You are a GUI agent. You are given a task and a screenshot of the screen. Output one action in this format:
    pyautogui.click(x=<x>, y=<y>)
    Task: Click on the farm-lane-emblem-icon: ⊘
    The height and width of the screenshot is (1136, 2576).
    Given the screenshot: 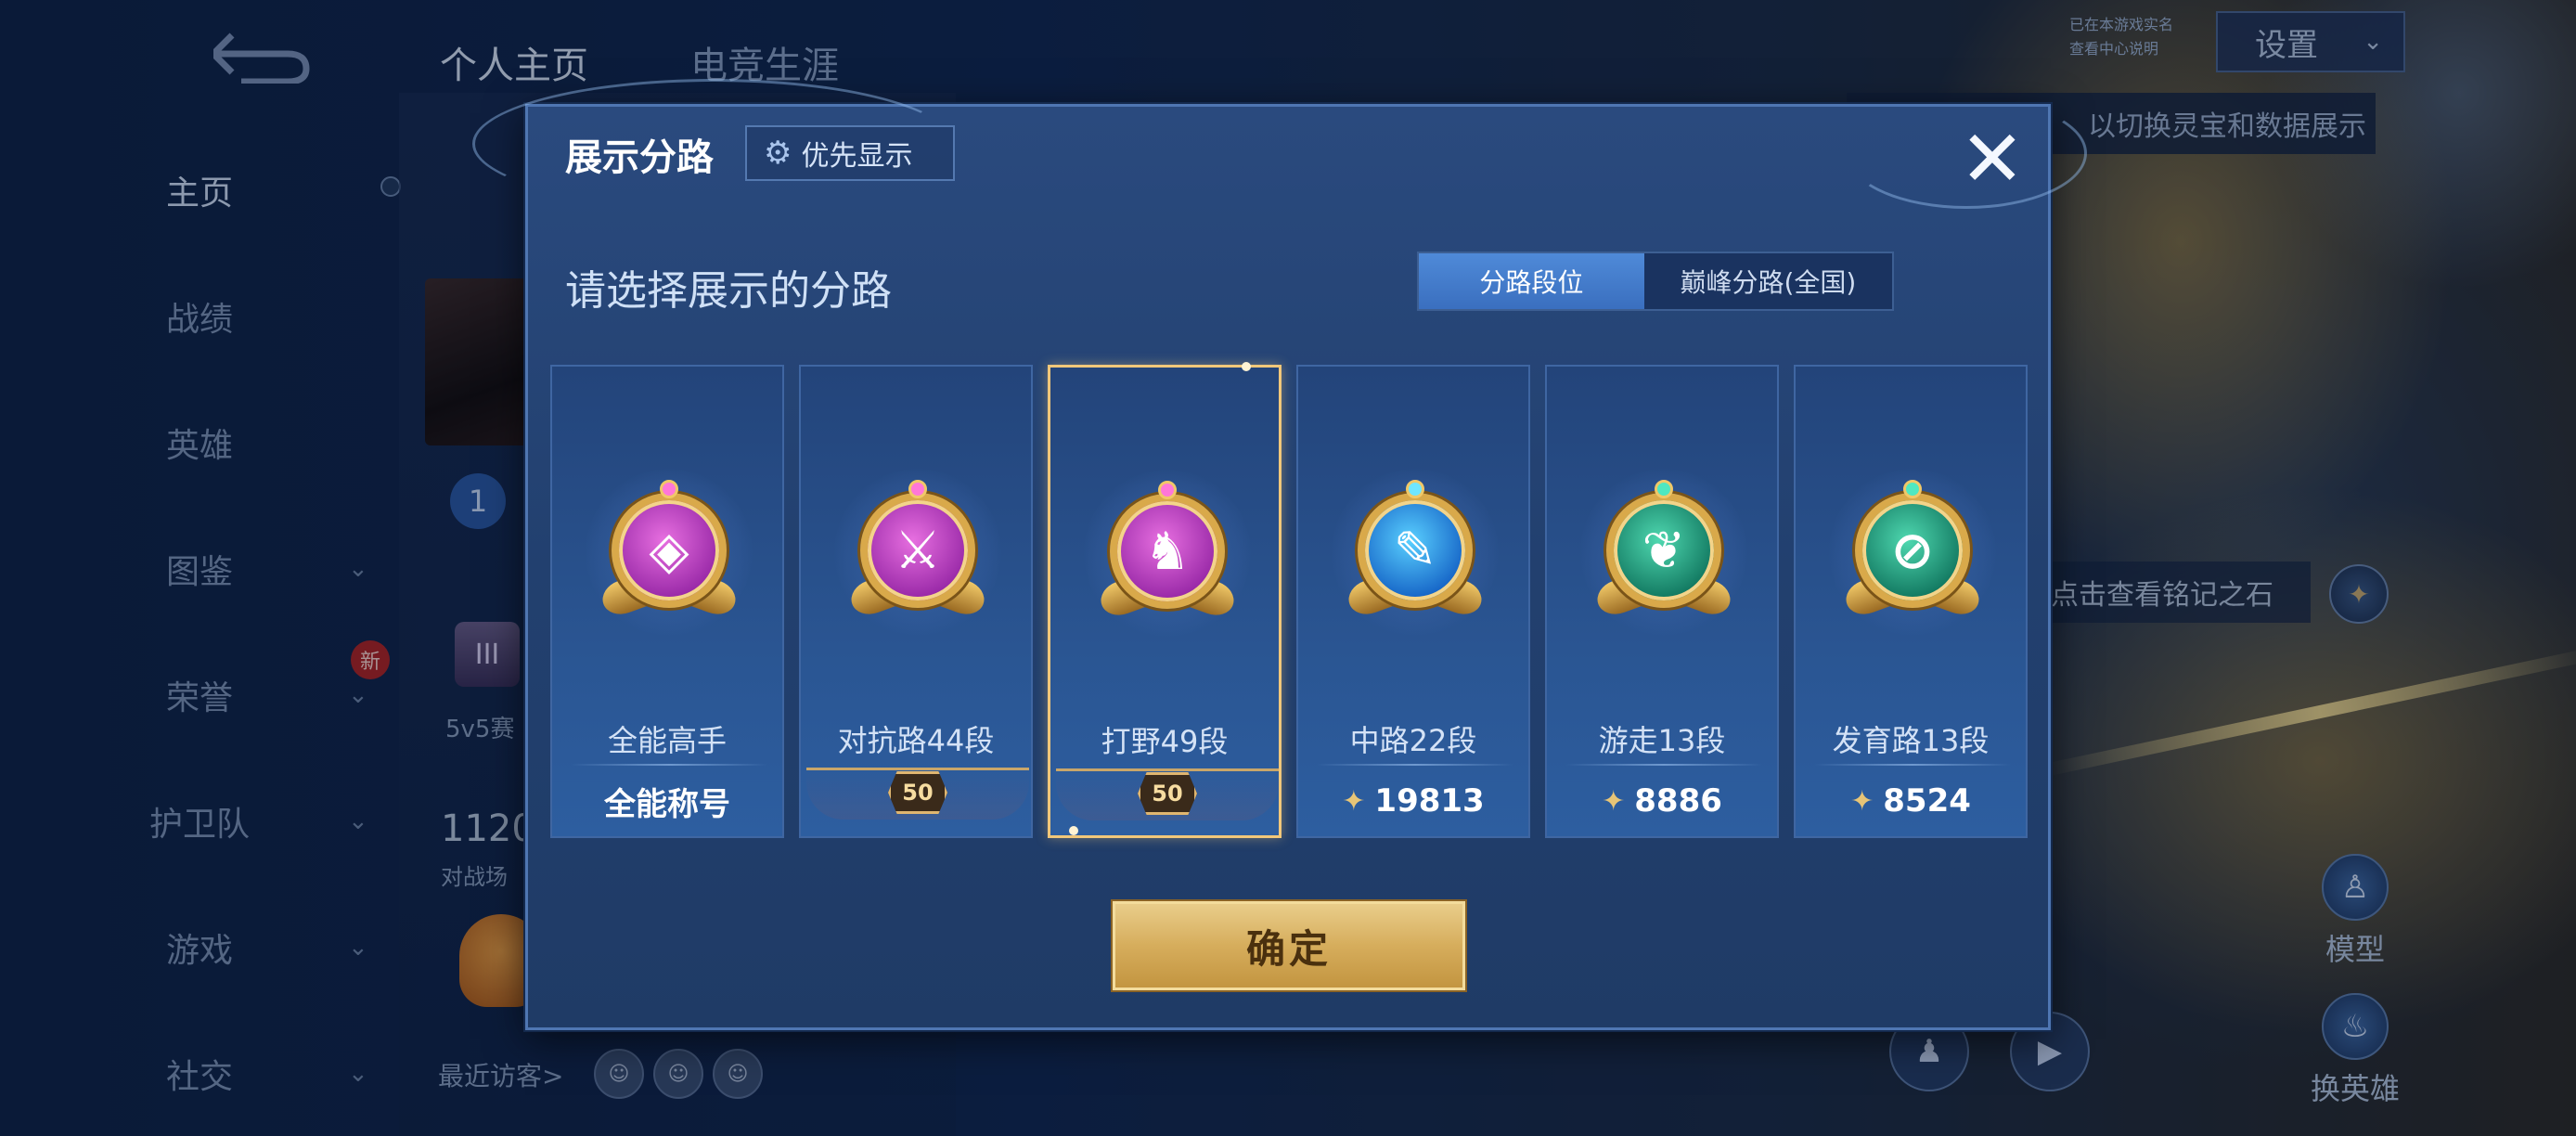 What is the action you would take?
    pyautogui.click(x=1913, y=550)
    